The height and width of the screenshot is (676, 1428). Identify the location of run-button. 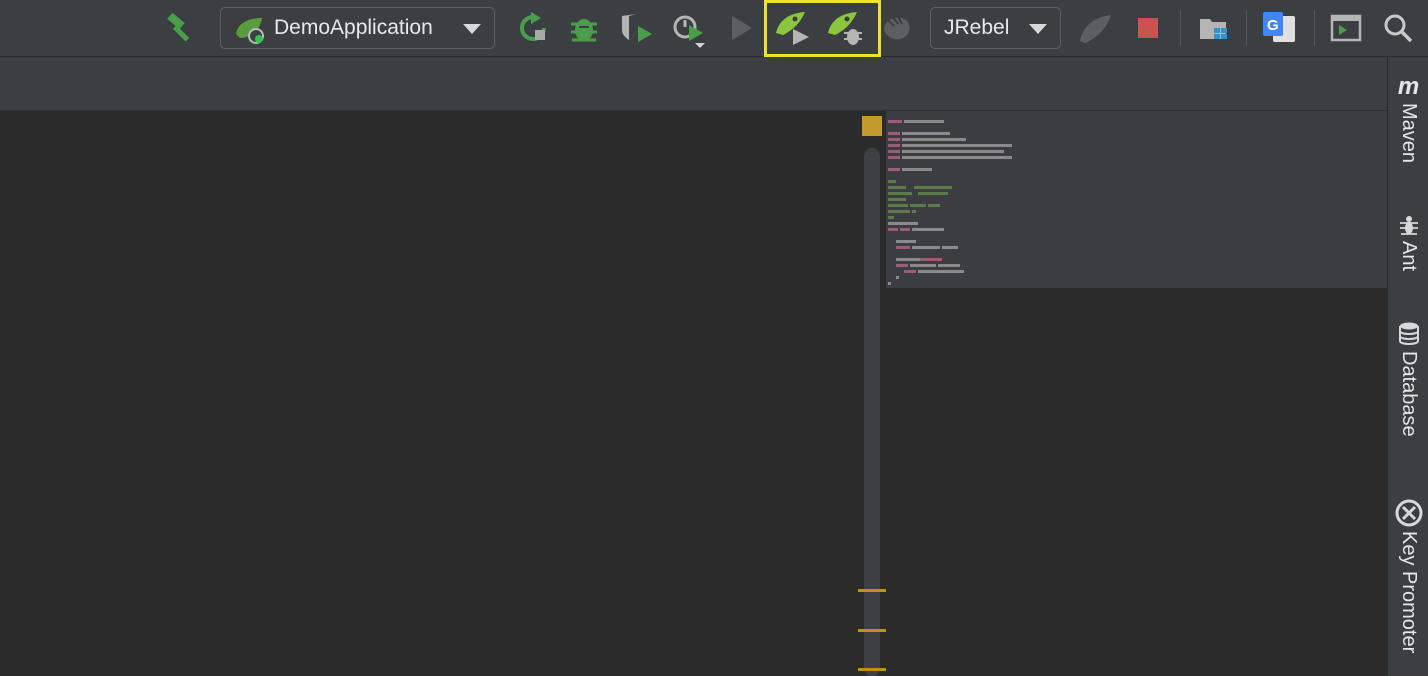
(741, 28).